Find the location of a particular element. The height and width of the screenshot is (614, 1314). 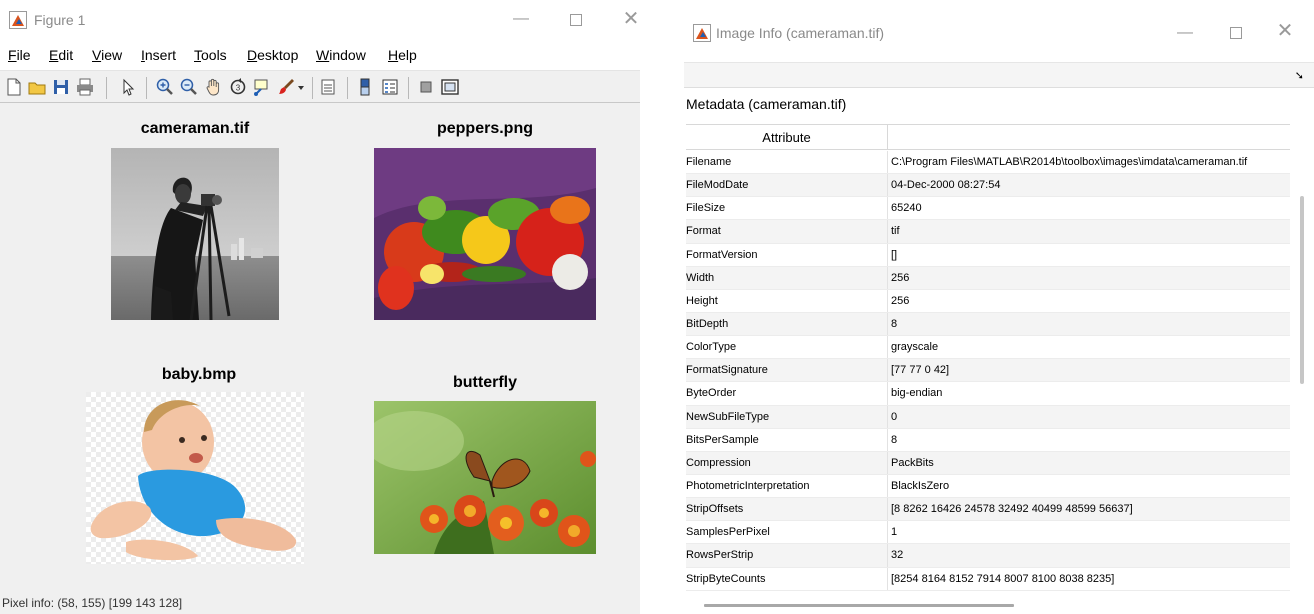

metadata-table-header: Attribute is located at coordinates (988, 137).